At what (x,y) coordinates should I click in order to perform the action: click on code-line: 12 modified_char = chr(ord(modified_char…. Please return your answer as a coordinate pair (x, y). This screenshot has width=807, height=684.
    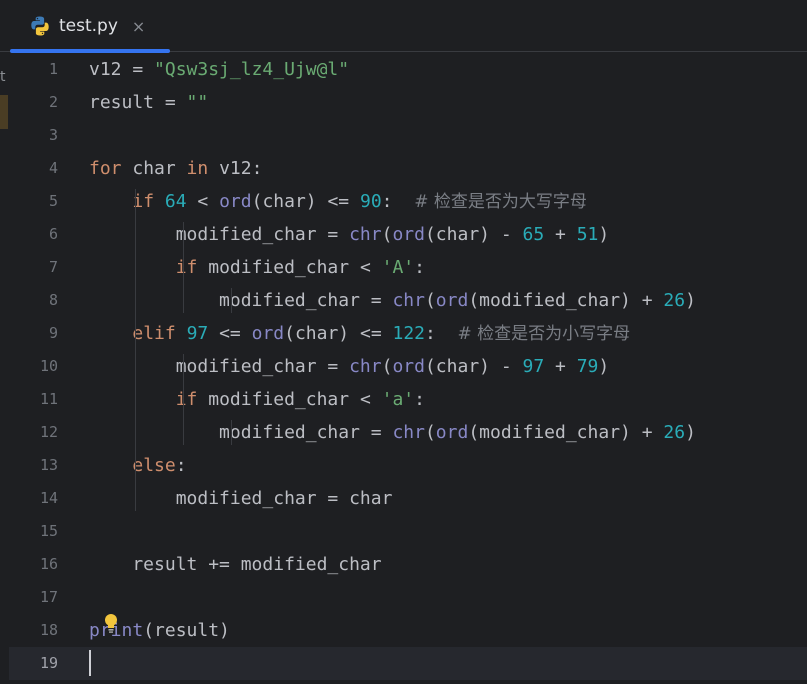
    Looking at the image, I should click on (408, 432).